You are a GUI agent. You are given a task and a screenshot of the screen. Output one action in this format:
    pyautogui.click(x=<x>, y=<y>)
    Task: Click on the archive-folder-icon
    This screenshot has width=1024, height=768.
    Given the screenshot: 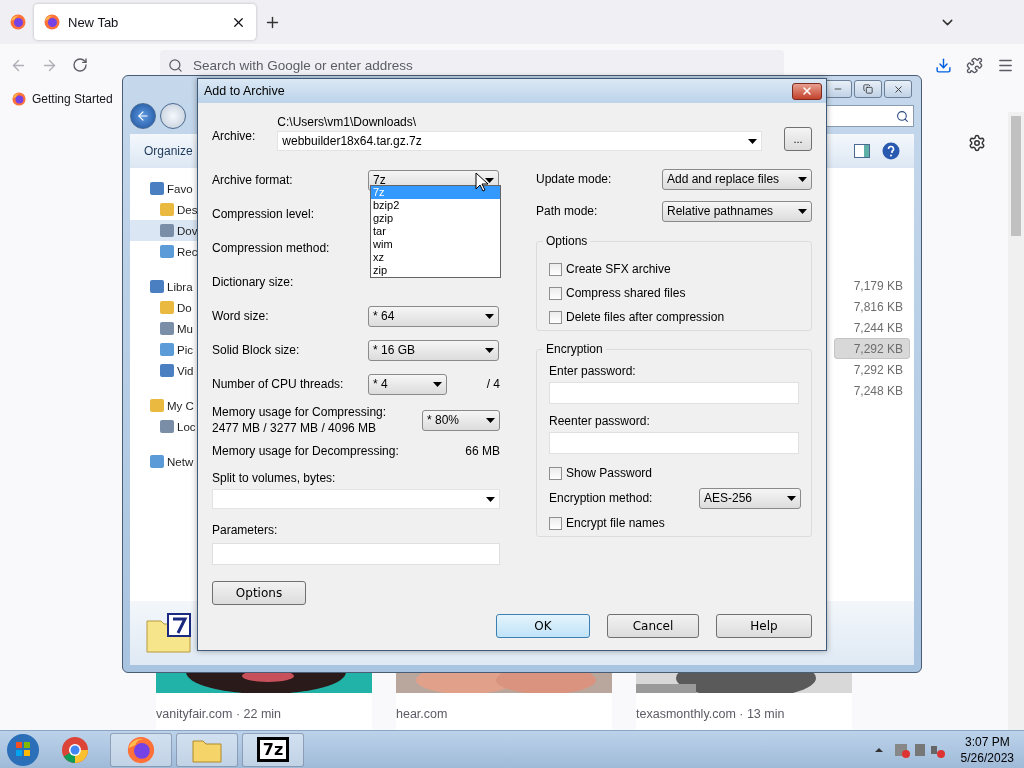 What is the action you would take?
    pyautogui.click(x=169, y=633)
    